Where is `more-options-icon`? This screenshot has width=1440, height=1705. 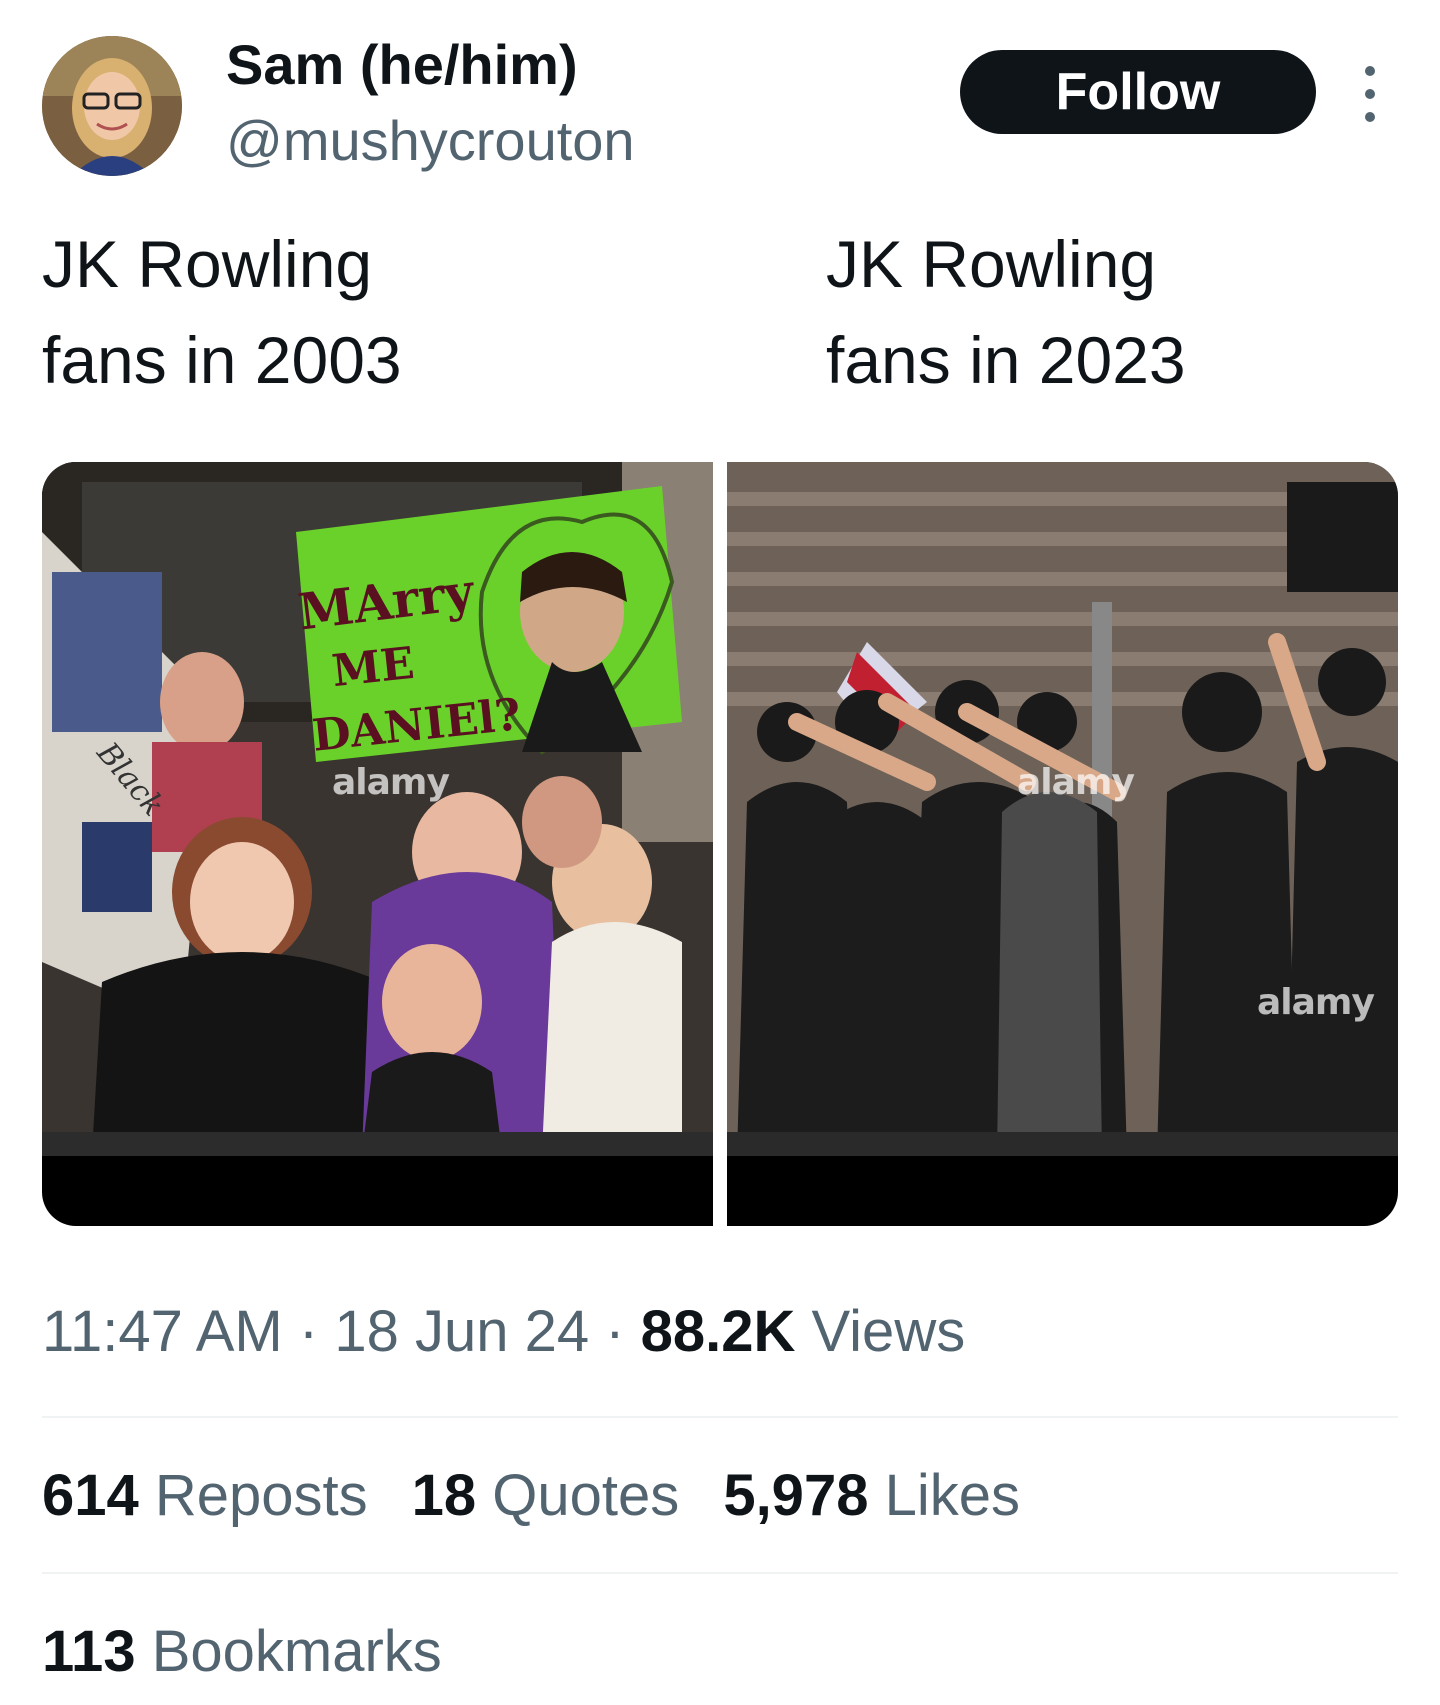
more-options-icon is located at coordinates (1370, 94).